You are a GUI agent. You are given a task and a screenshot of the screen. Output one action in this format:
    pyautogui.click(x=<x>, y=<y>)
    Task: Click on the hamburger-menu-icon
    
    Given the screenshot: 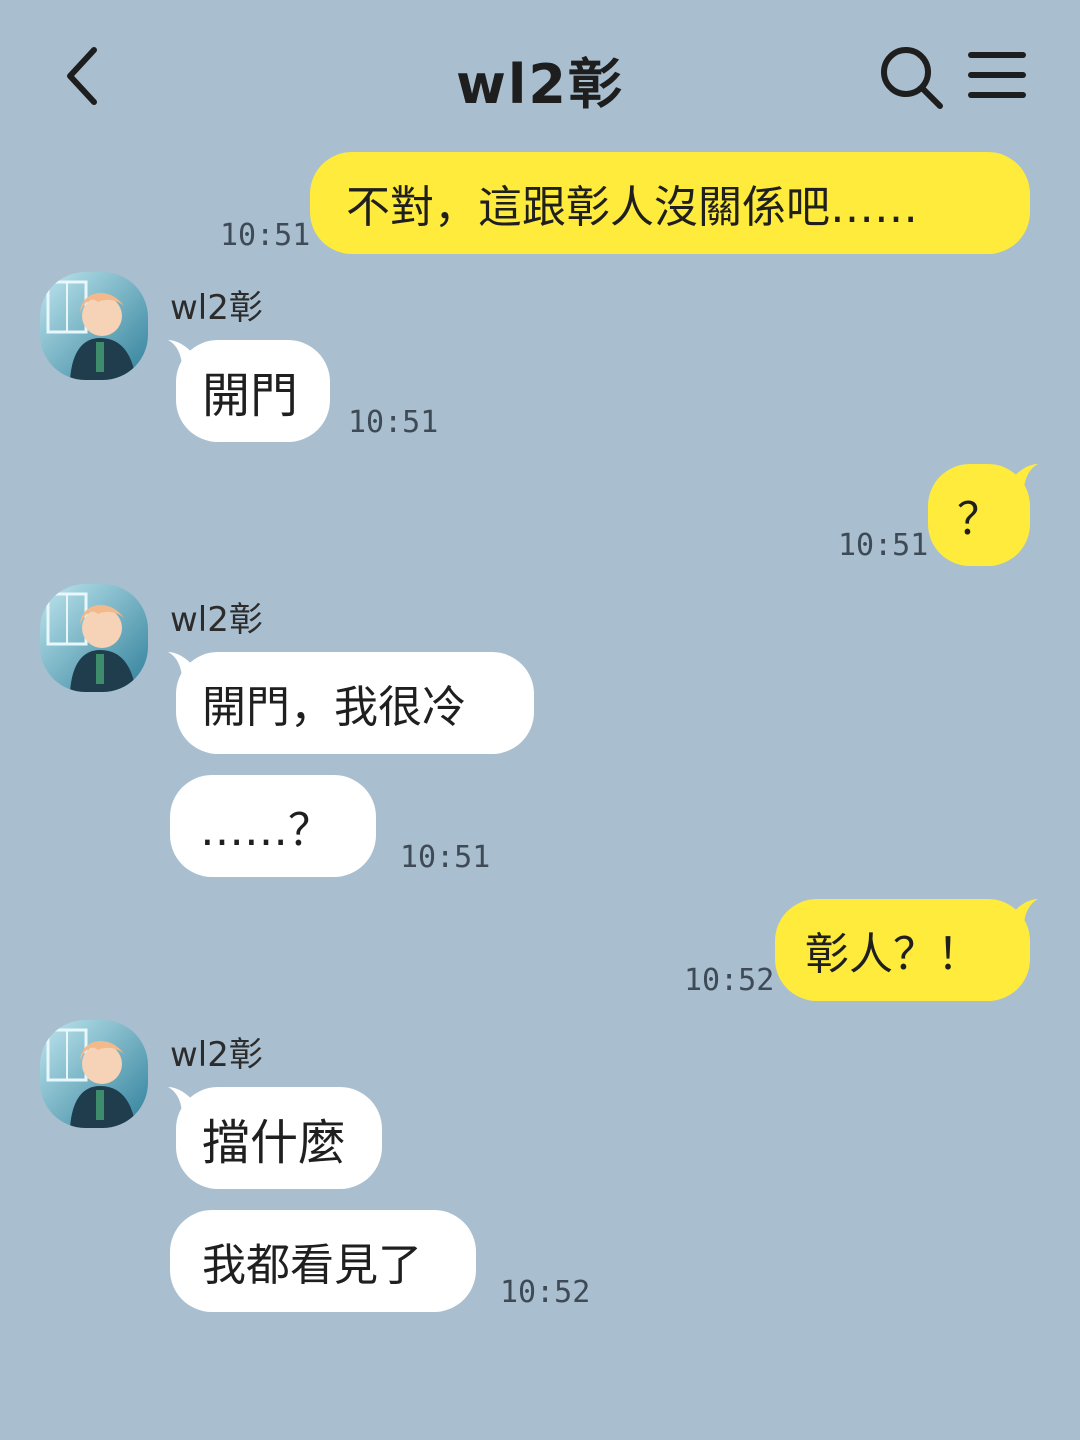 What is the action you would take?
    pyautogui.click(x=997, y=75)
    